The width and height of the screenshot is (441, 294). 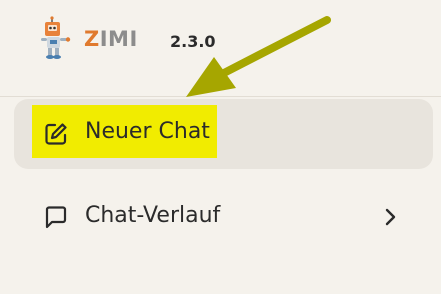 I want to click on robot-mascot-icon, so click(x=56, y=37).